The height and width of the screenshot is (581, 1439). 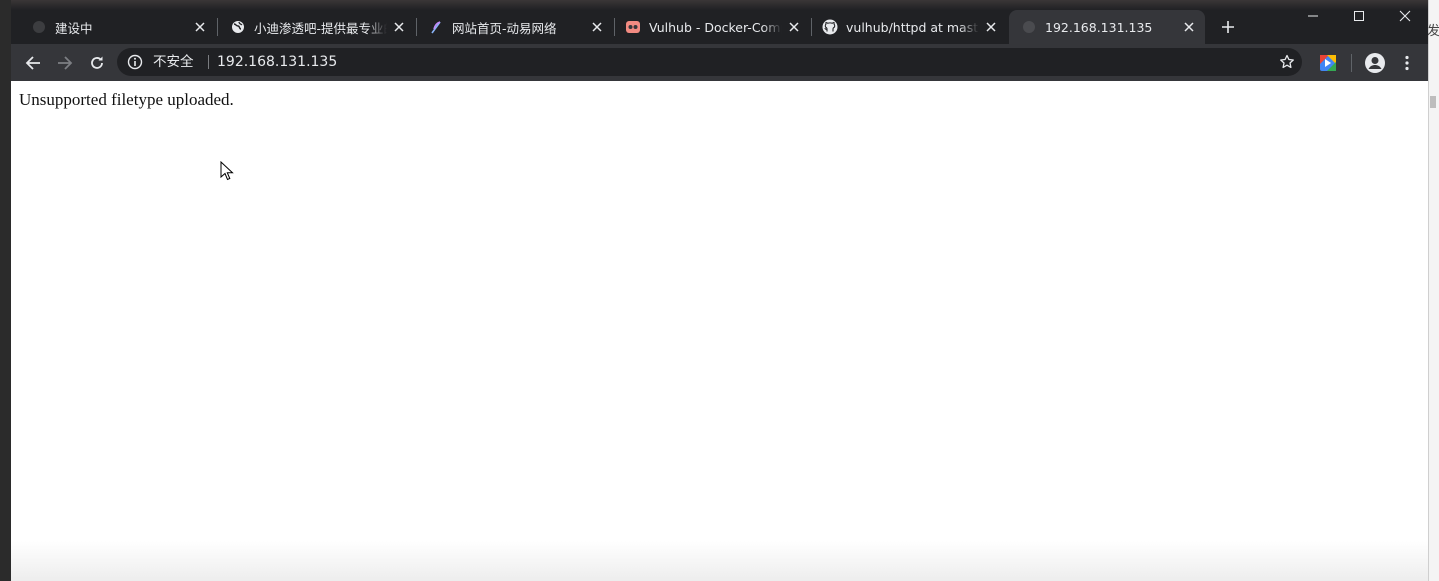 What do you see at coordinates (117, 27) in the screenshot?
I see `tab-0: 建设中` at bounding box center [117, 27].